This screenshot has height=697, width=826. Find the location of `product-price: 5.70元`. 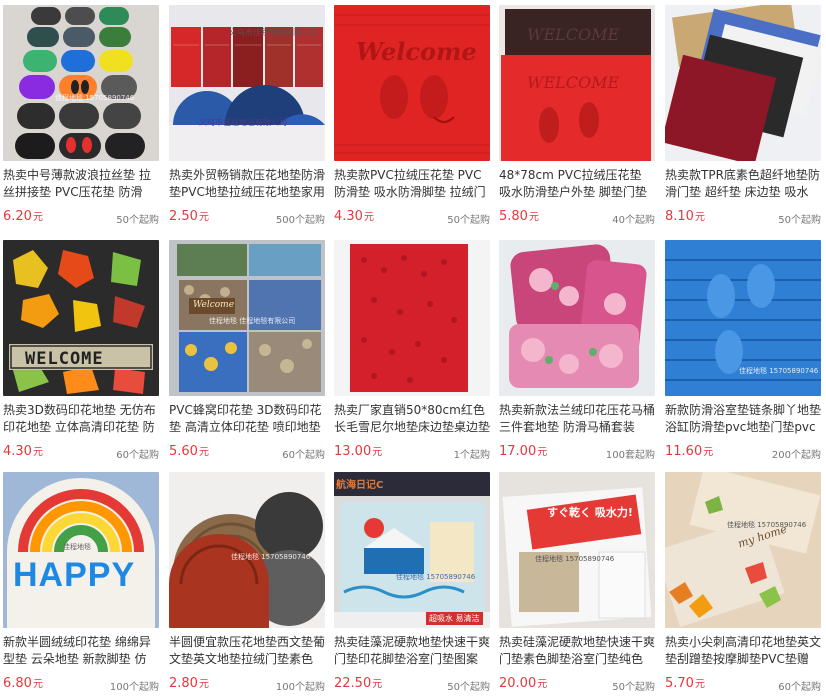

product-price: 5.70元 is located at coordinates (685, 683).